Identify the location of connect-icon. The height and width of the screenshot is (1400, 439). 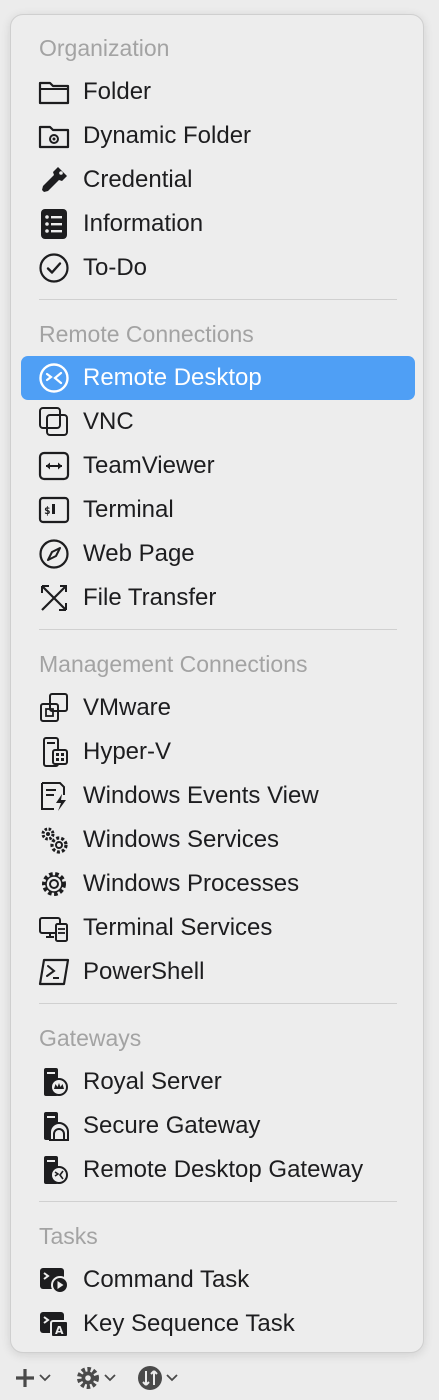
(150, 1378).